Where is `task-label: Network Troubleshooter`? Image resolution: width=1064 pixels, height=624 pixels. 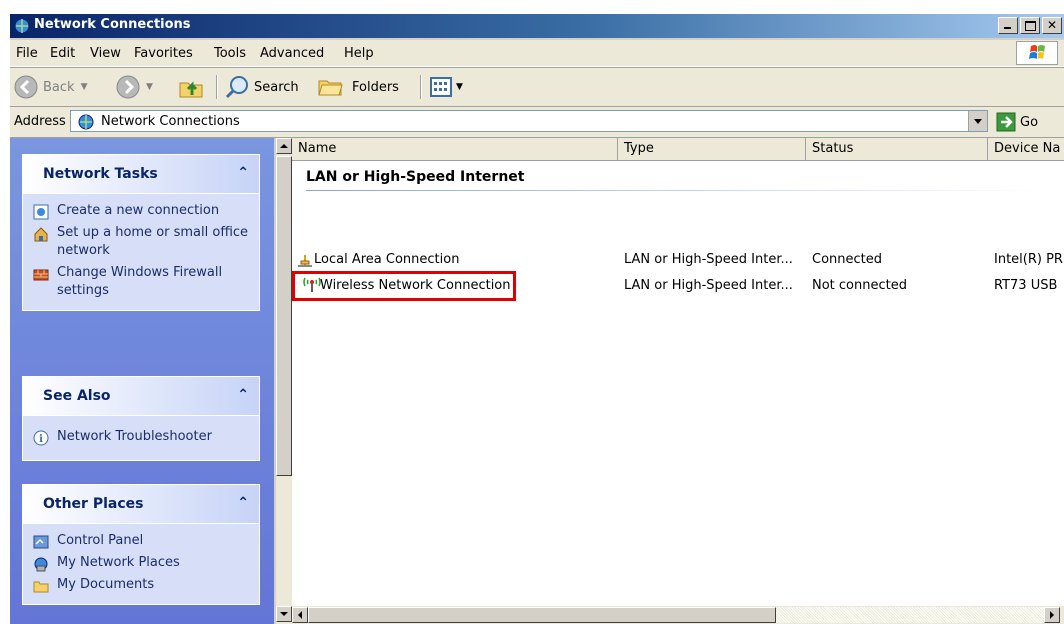
task-label: Network Troubleshooter is located at coordinates (134, 436).